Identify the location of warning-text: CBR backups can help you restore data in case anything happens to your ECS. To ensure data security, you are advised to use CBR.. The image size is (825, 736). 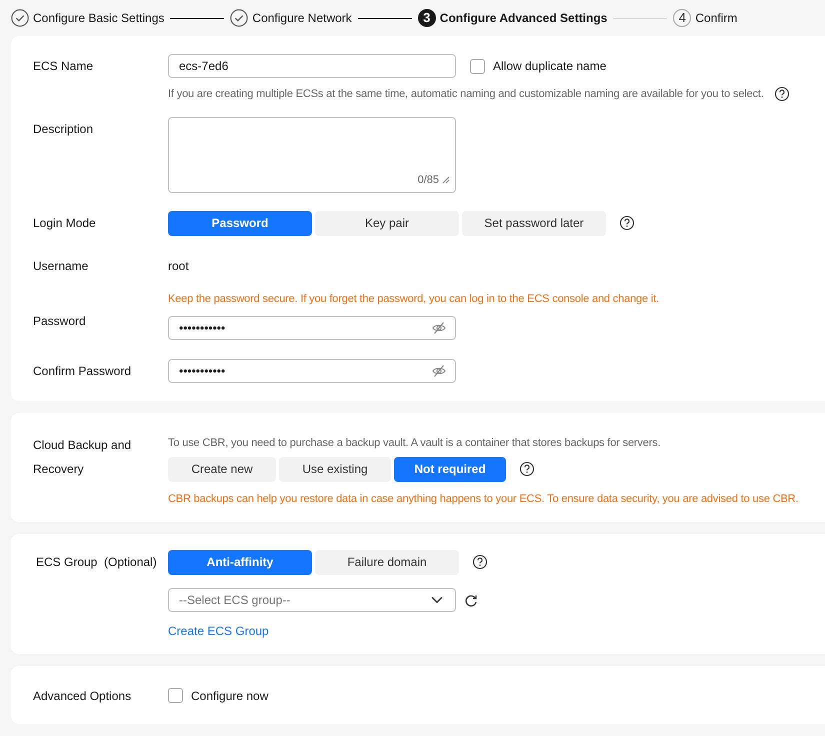
(484, 499).